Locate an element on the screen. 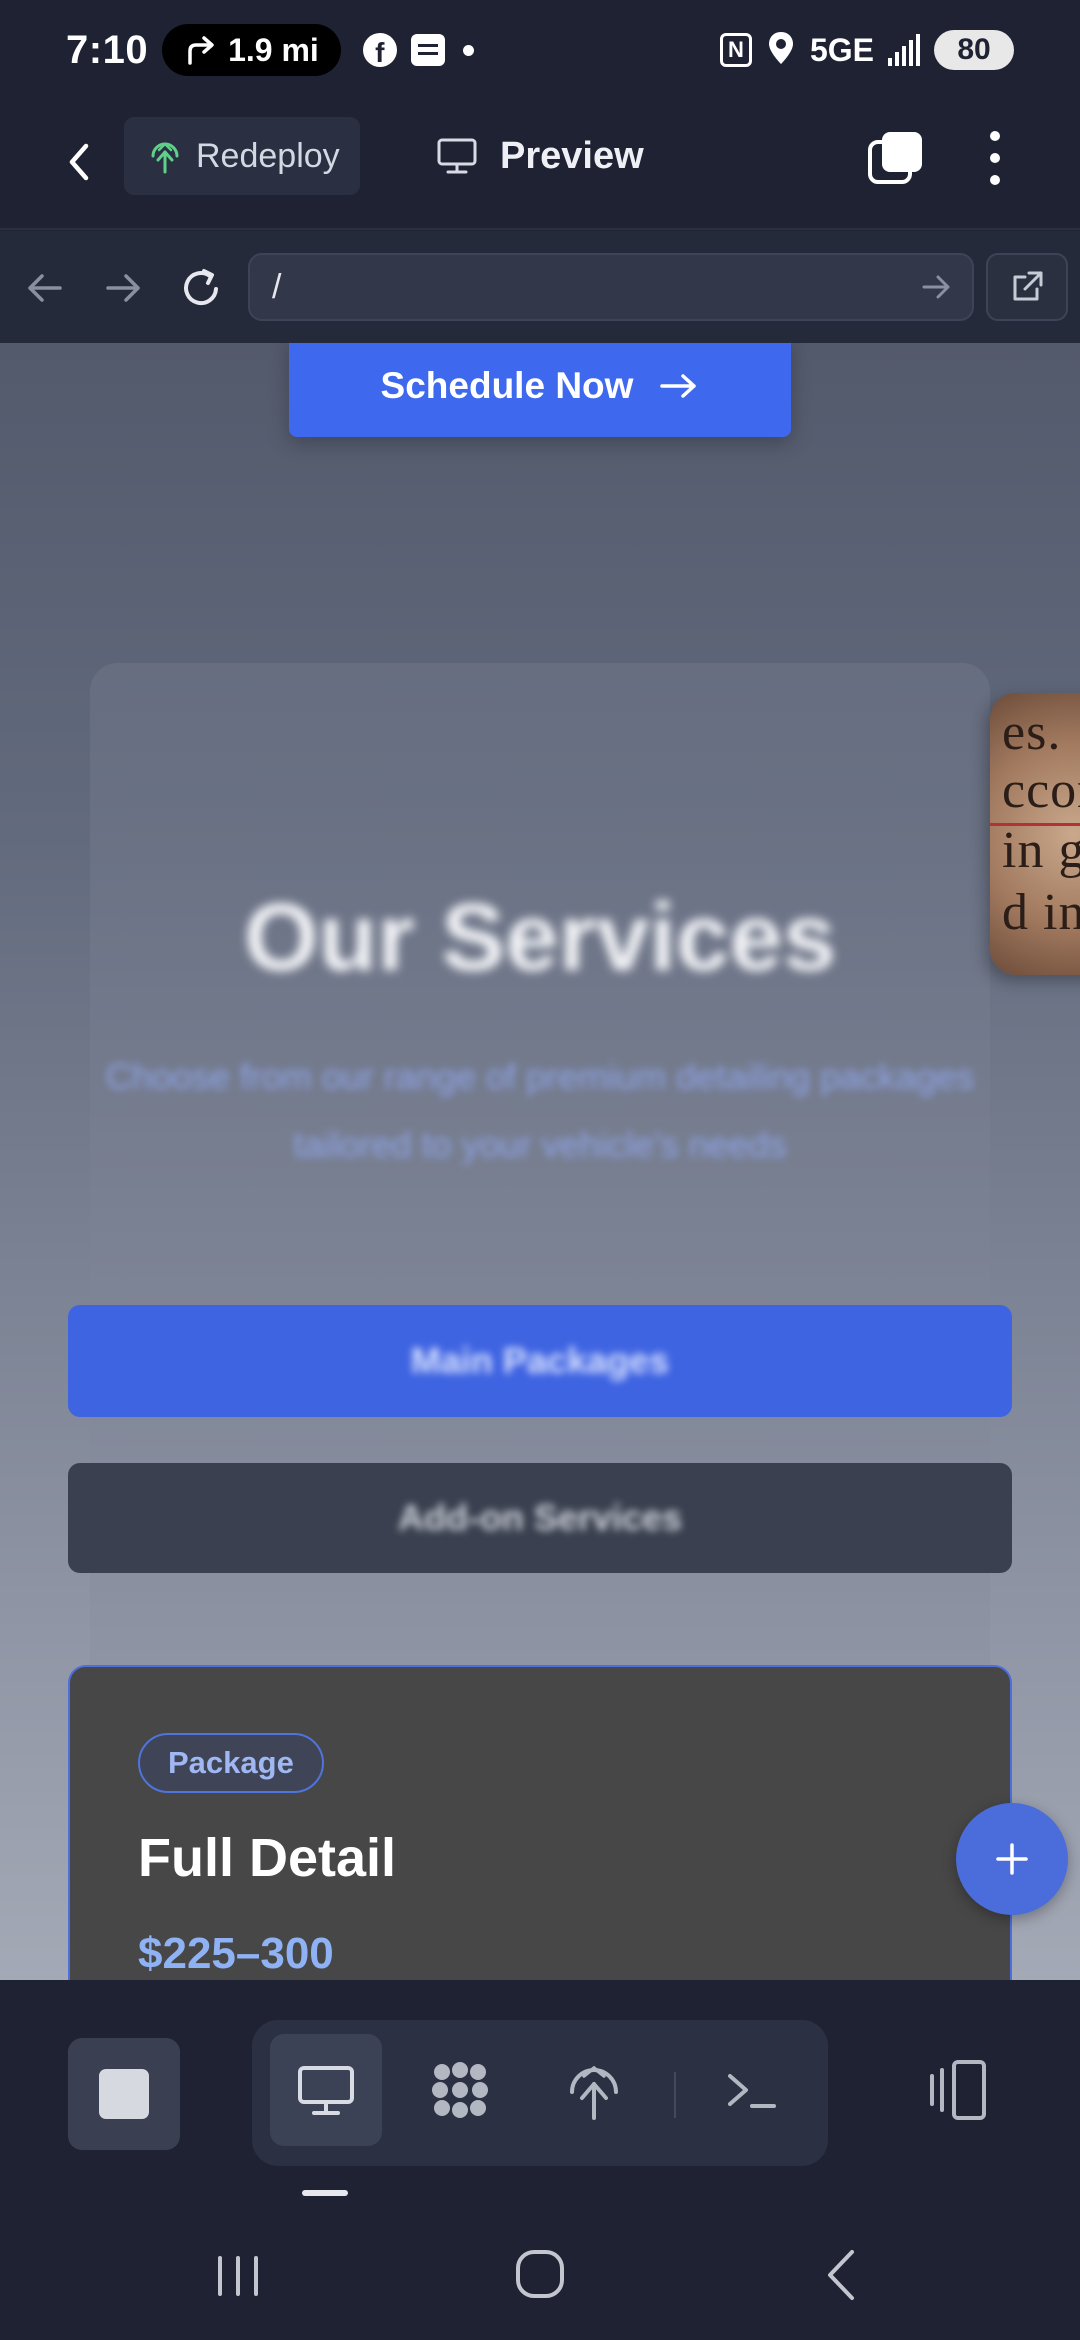 The image size is (1080, 2340). preview-label: Preview is located at coordinates (572, 155).